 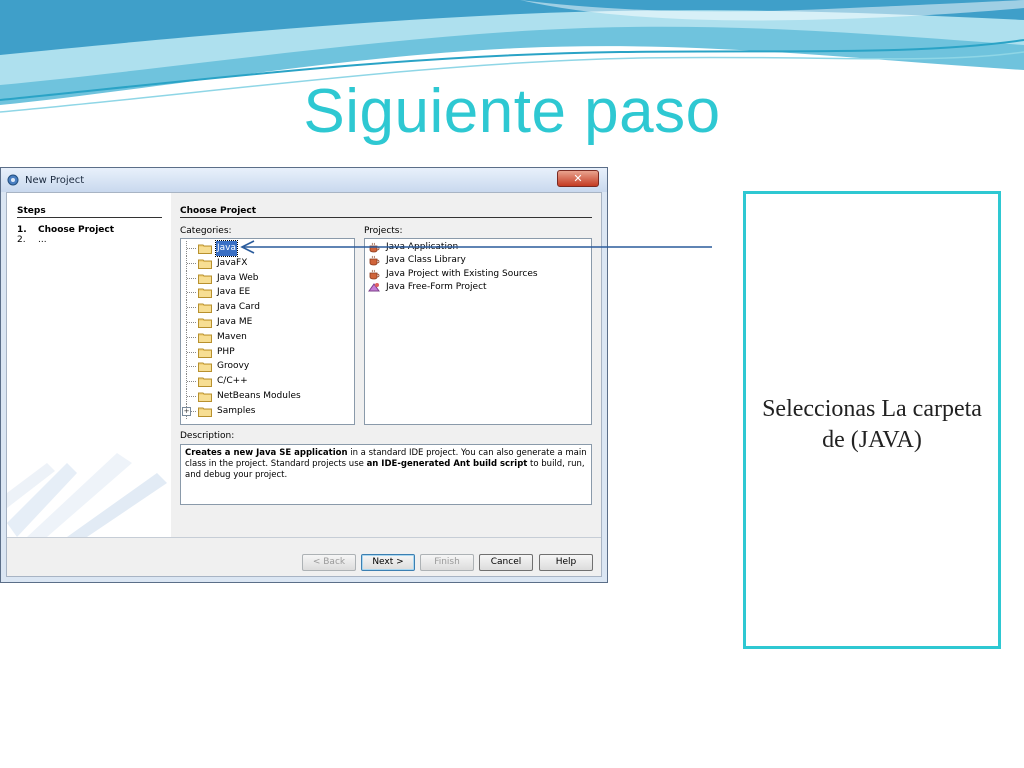 I want to click on description-bold-2: an IDE-generated Ant build script, so click(x=447, y=464).